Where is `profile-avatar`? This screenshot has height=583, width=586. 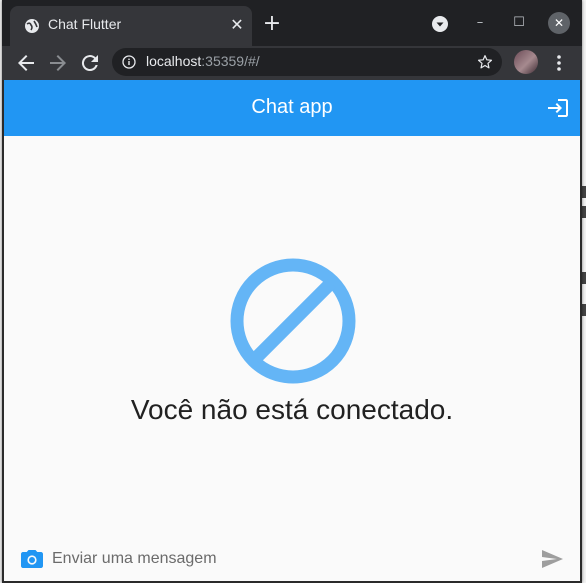 profile-avatar is located at coordinates (526, 62).